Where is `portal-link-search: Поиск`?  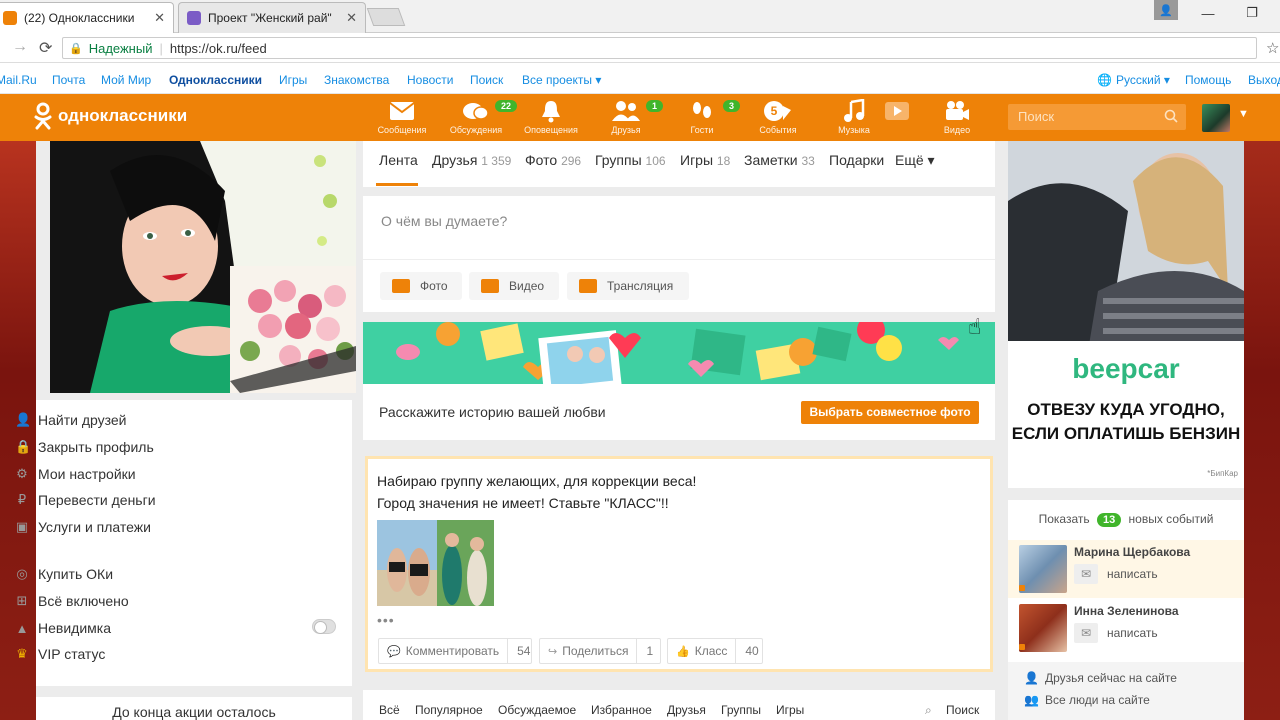 portal-link-search: Поиск is located at coordinates (486, 80).